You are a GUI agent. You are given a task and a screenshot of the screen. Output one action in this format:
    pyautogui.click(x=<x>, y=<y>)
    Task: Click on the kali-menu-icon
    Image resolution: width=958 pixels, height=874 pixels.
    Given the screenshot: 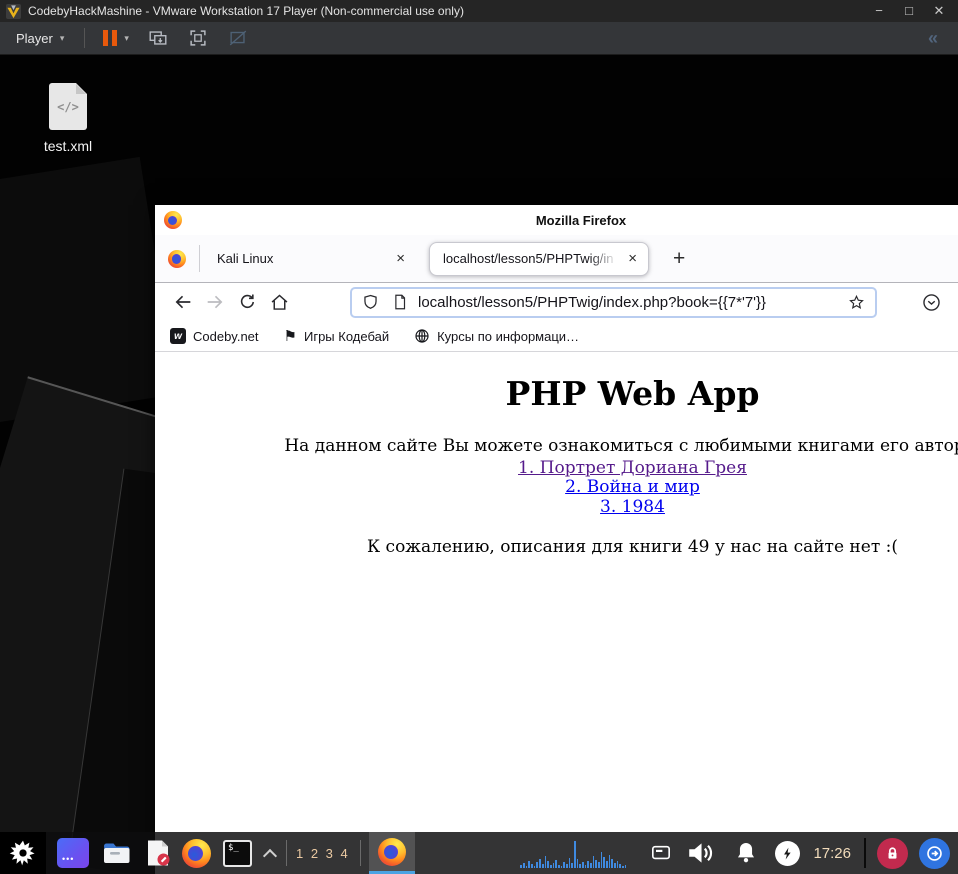 What is the action you would take?
    pyautogui.click(x=22, y=853)
    